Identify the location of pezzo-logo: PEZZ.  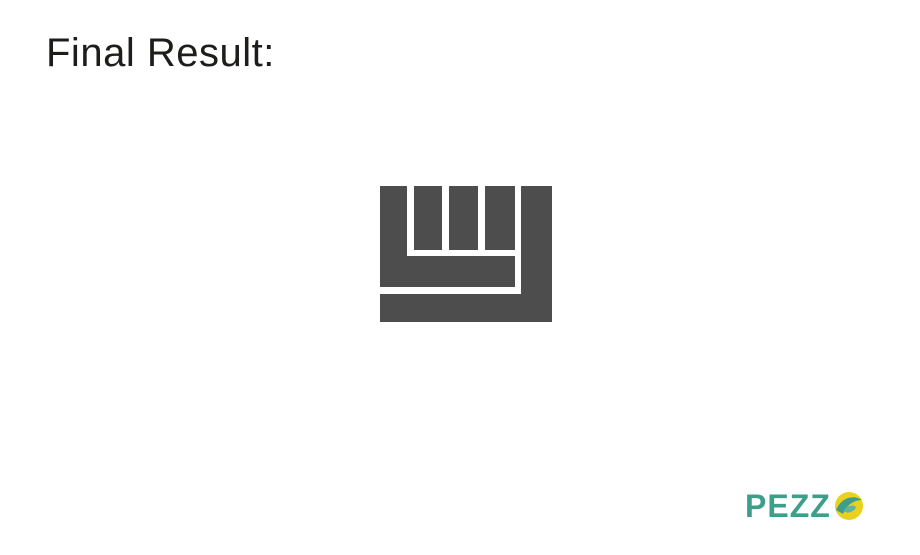
(805, 506).